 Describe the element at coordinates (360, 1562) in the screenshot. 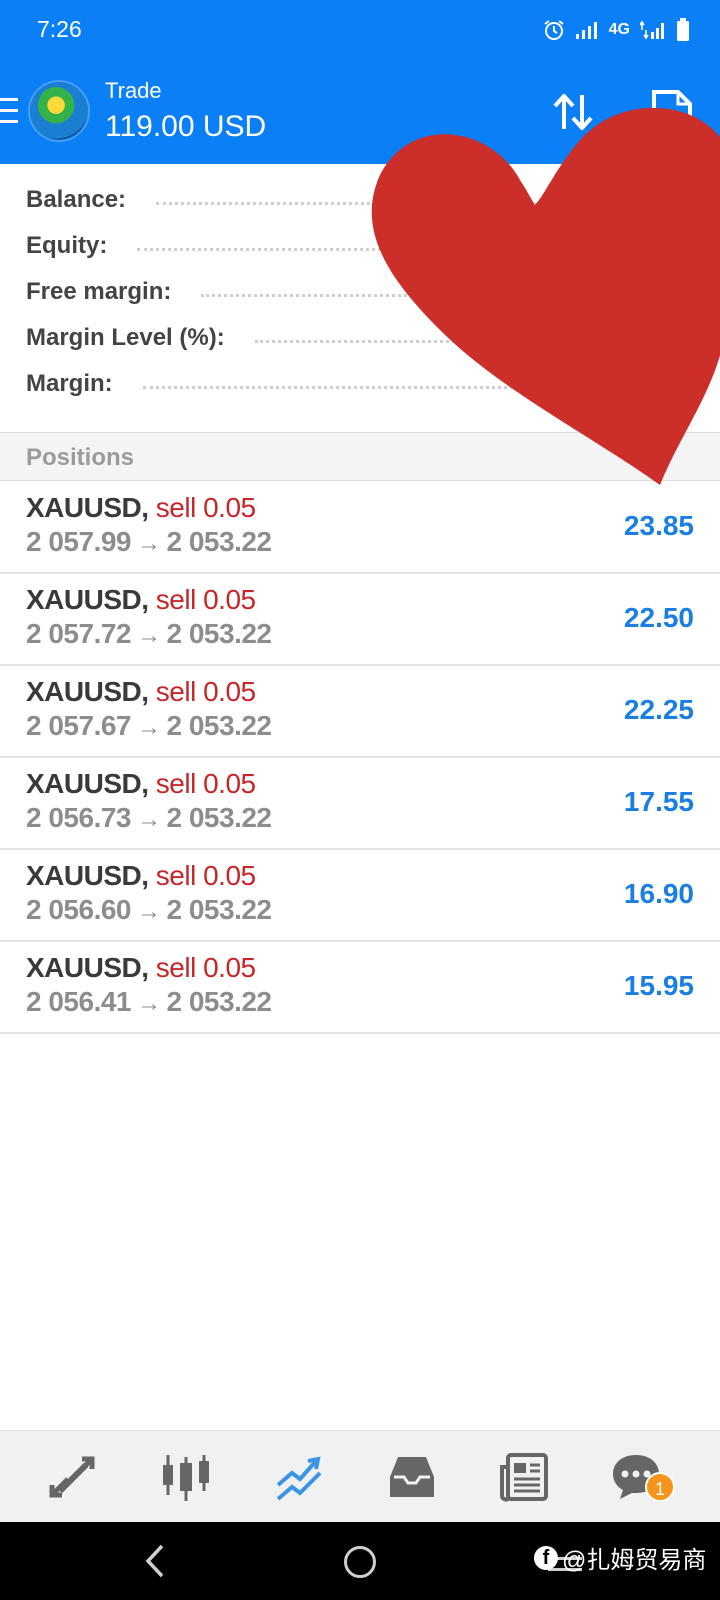

I see `home-button` at that location.